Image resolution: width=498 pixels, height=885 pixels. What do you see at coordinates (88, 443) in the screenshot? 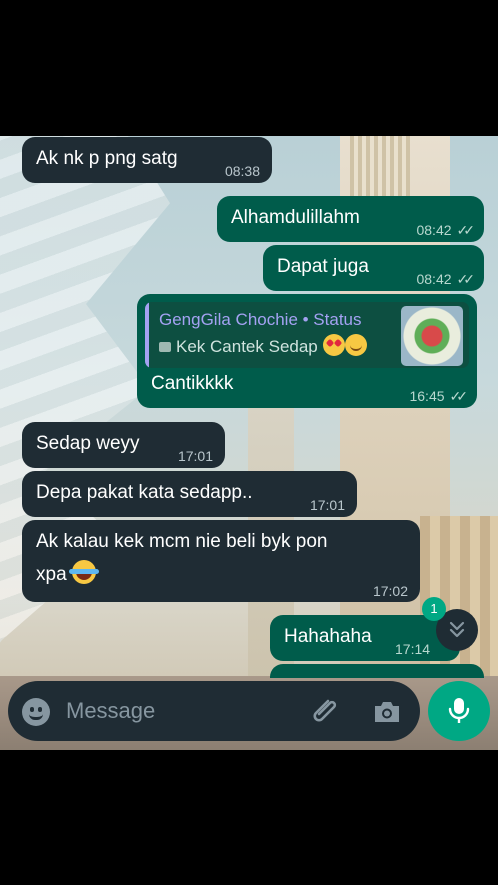
I see `message-text: Sedap weyy` at bounding box center [88, 443].